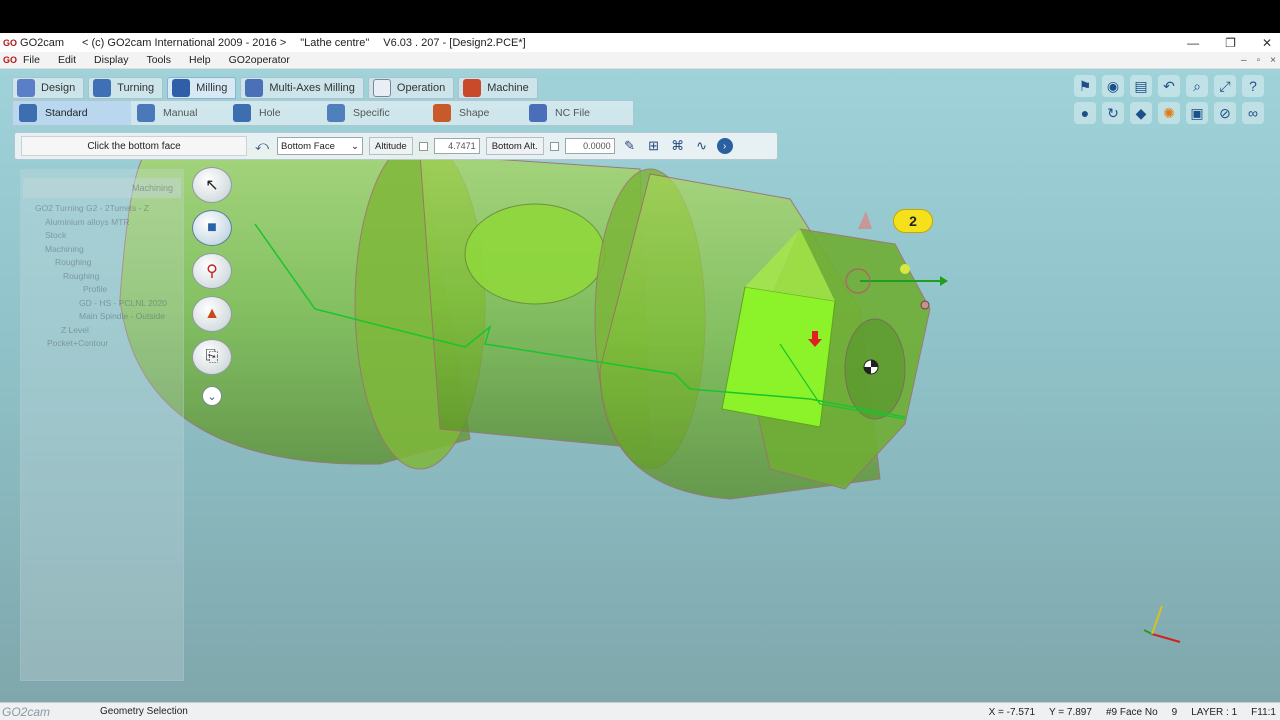 The width and height of the screenshot is (1280, 720). Describe the element at coordinates (589, 146) in the screenshot. I see `bottom-alt-input: 0.0000` at that location.